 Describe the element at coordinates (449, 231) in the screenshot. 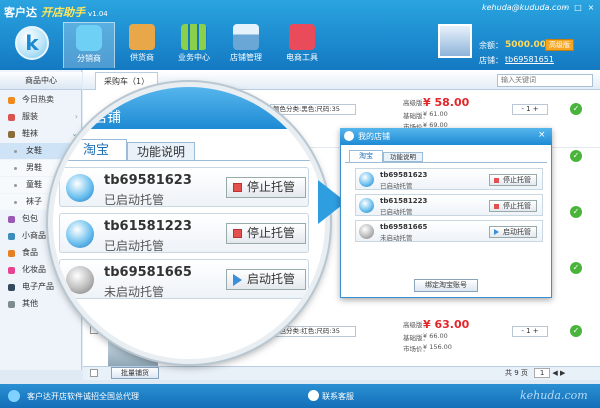

I see `dialog-account-card: tb69581665 未启动托管 启动托管` at that location.